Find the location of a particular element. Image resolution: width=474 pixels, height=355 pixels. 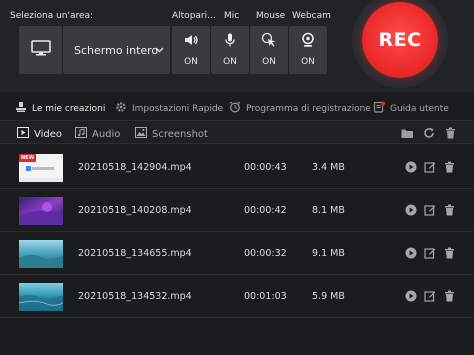

speaker-icon is located at coordinates (191, 40).